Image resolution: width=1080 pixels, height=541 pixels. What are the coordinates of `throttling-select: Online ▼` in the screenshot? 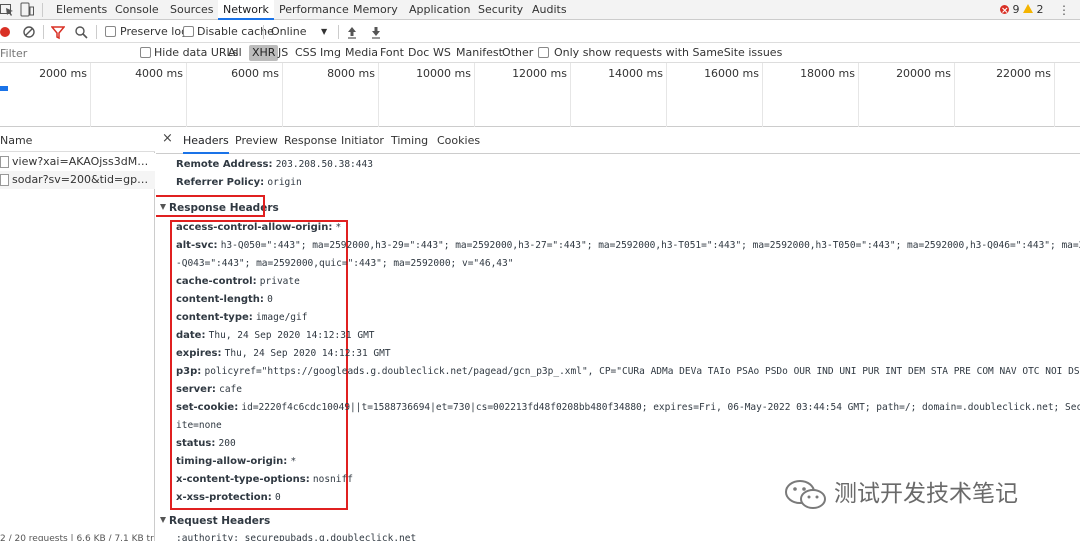 It's located at (299, 32).